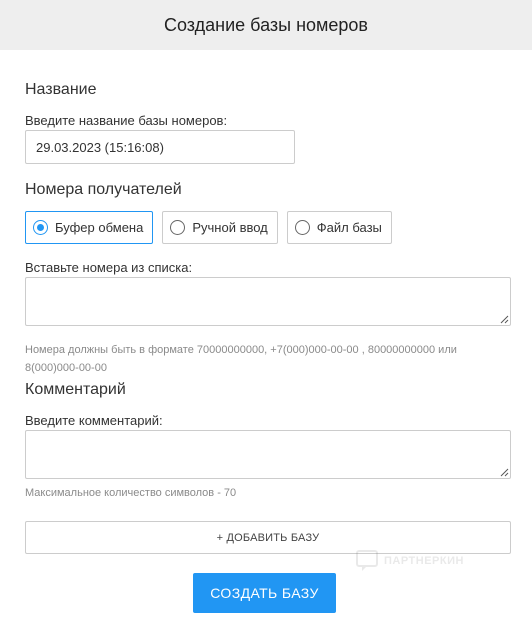 The height and width of the screenshot is (629, 532). Describe the element at coordinates (109, 267) in the screenshot. I see `paste-numbers-label: Вставьте номера из списка:` at that location.